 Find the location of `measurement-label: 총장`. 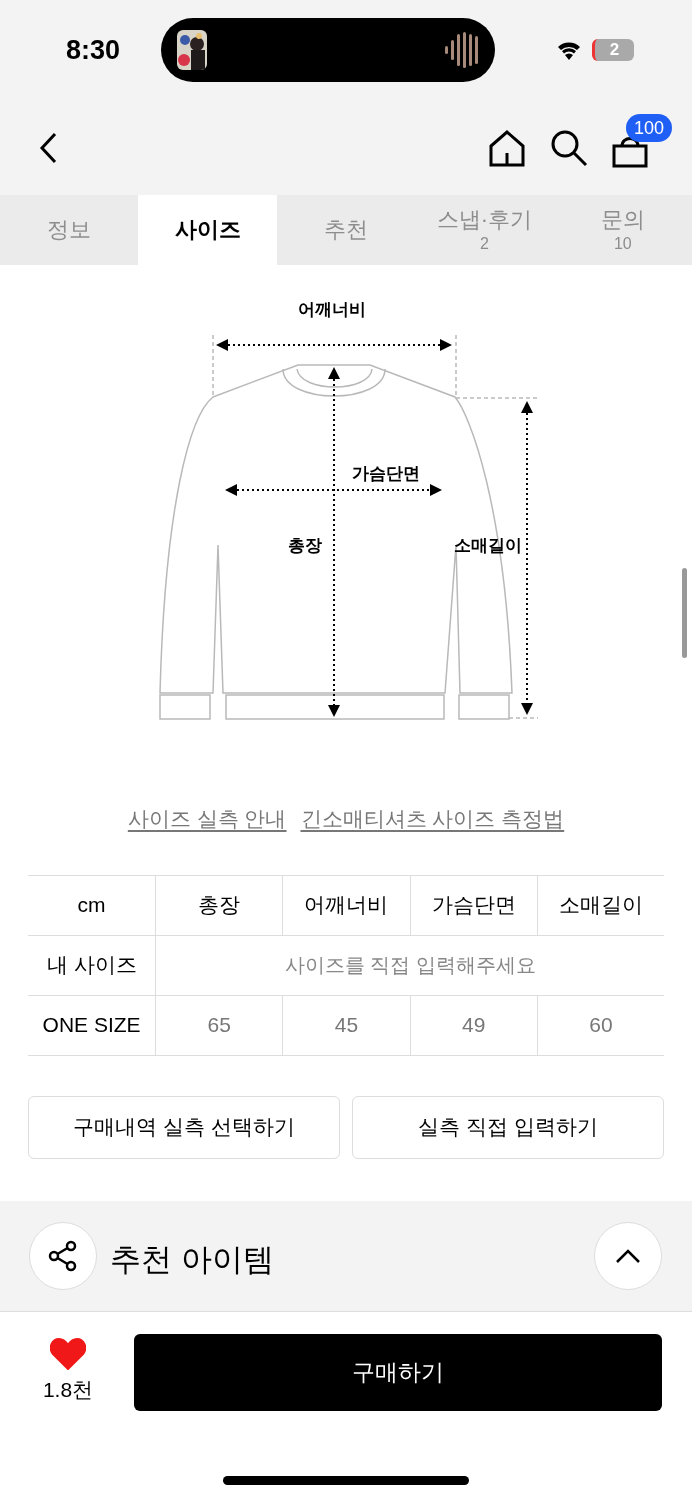

measurement-label: 총장 is located at coordinates (305, 546).